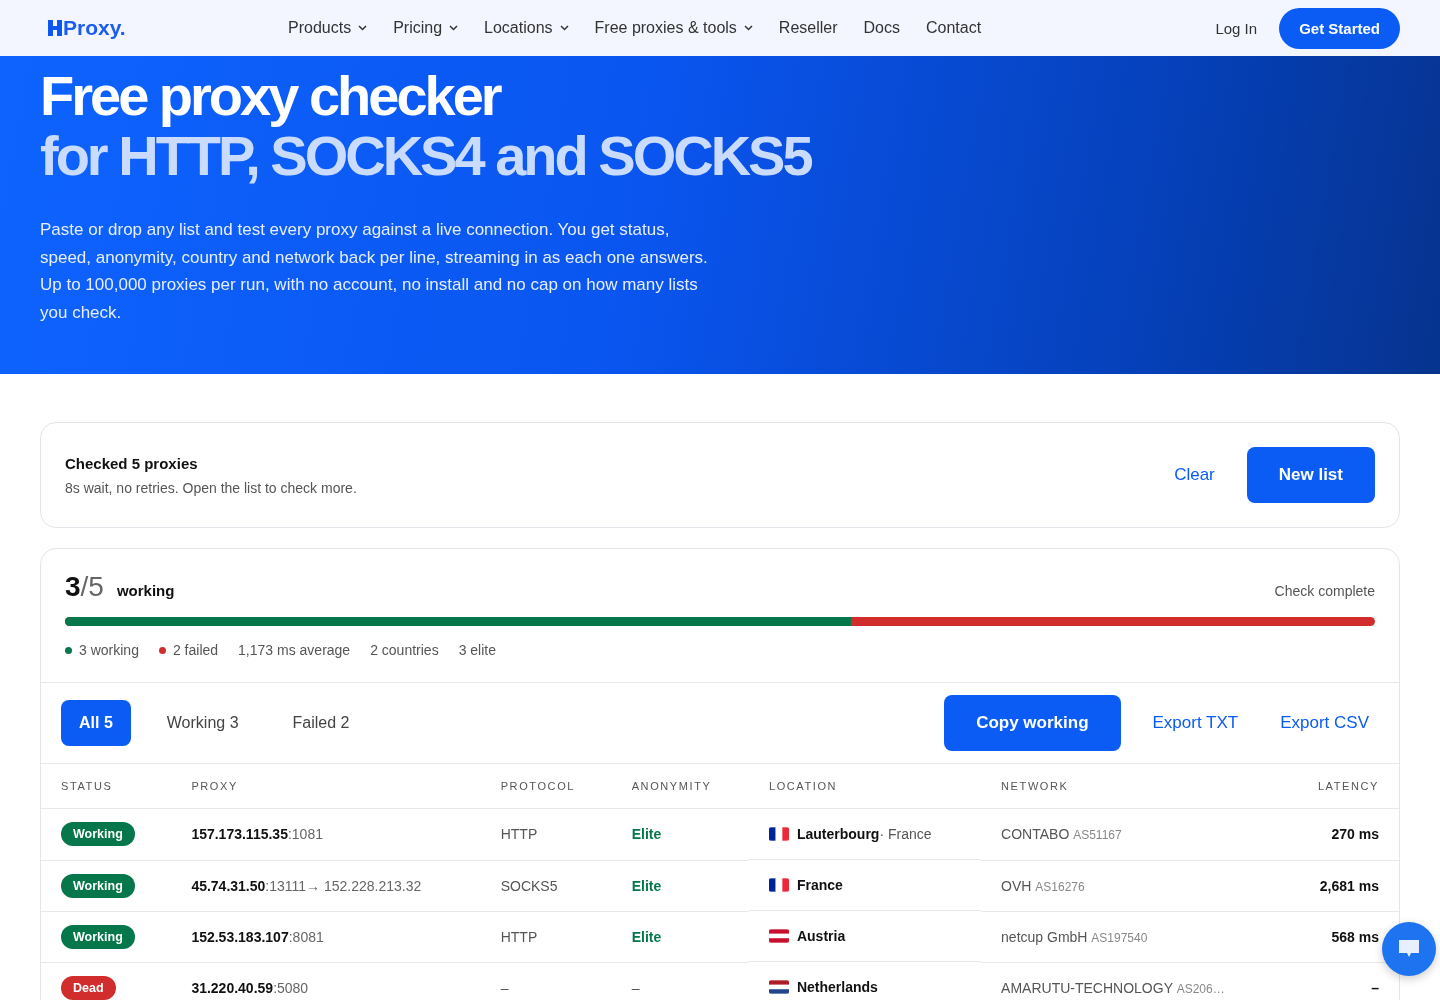 The height and width of the screenshot is (1000, 1440). Describe the element at coordinates (132, 463) in the screenshot. I see `summary-title: Checked 5 proxies` at that location.